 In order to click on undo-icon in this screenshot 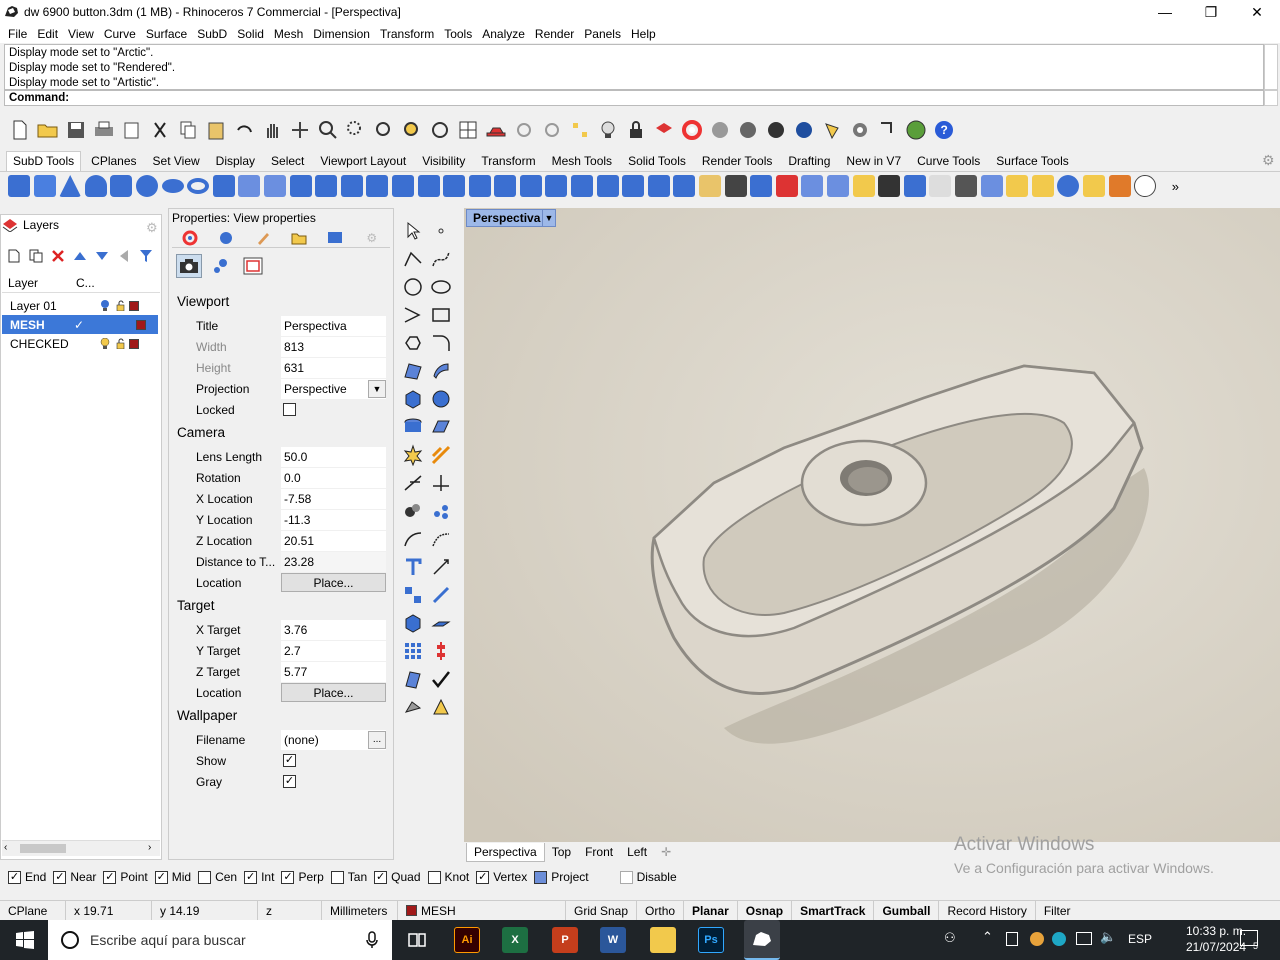, I will do `click(244, 130)`.